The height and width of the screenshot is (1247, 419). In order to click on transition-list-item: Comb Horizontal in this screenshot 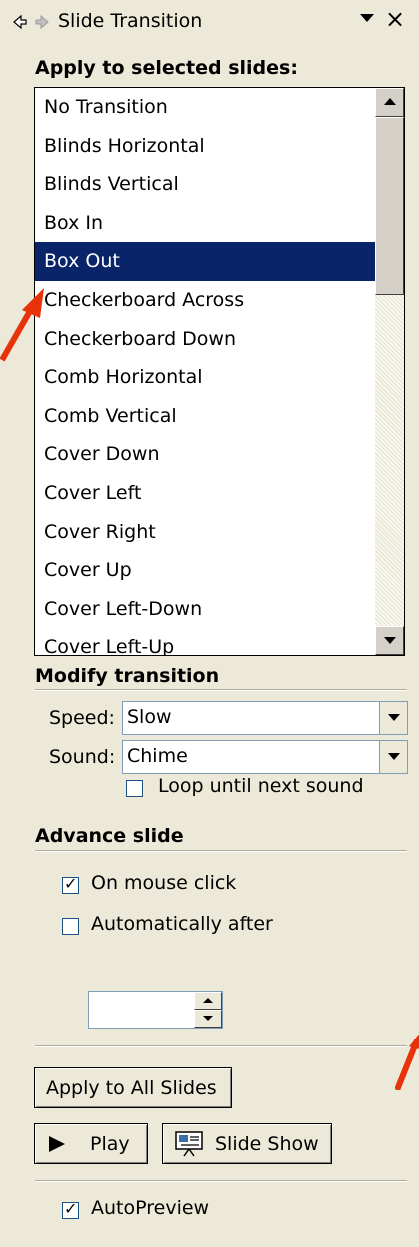, I will do `click(205, 377)`.